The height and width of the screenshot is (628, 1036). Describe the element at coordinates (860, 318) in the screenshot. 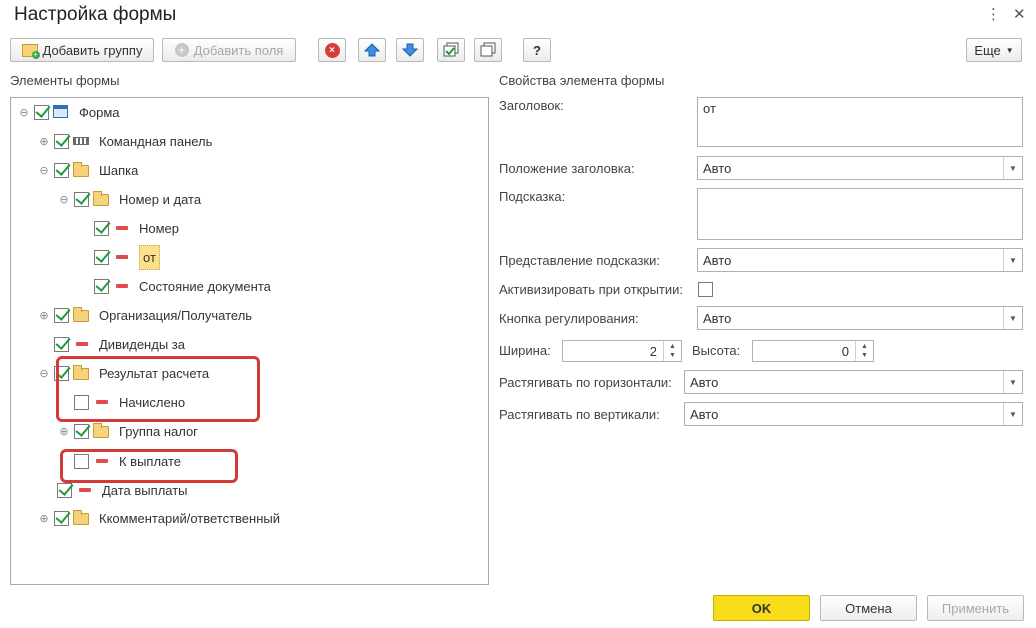

I see `adjust-button-select: Авто ▼` at that location.